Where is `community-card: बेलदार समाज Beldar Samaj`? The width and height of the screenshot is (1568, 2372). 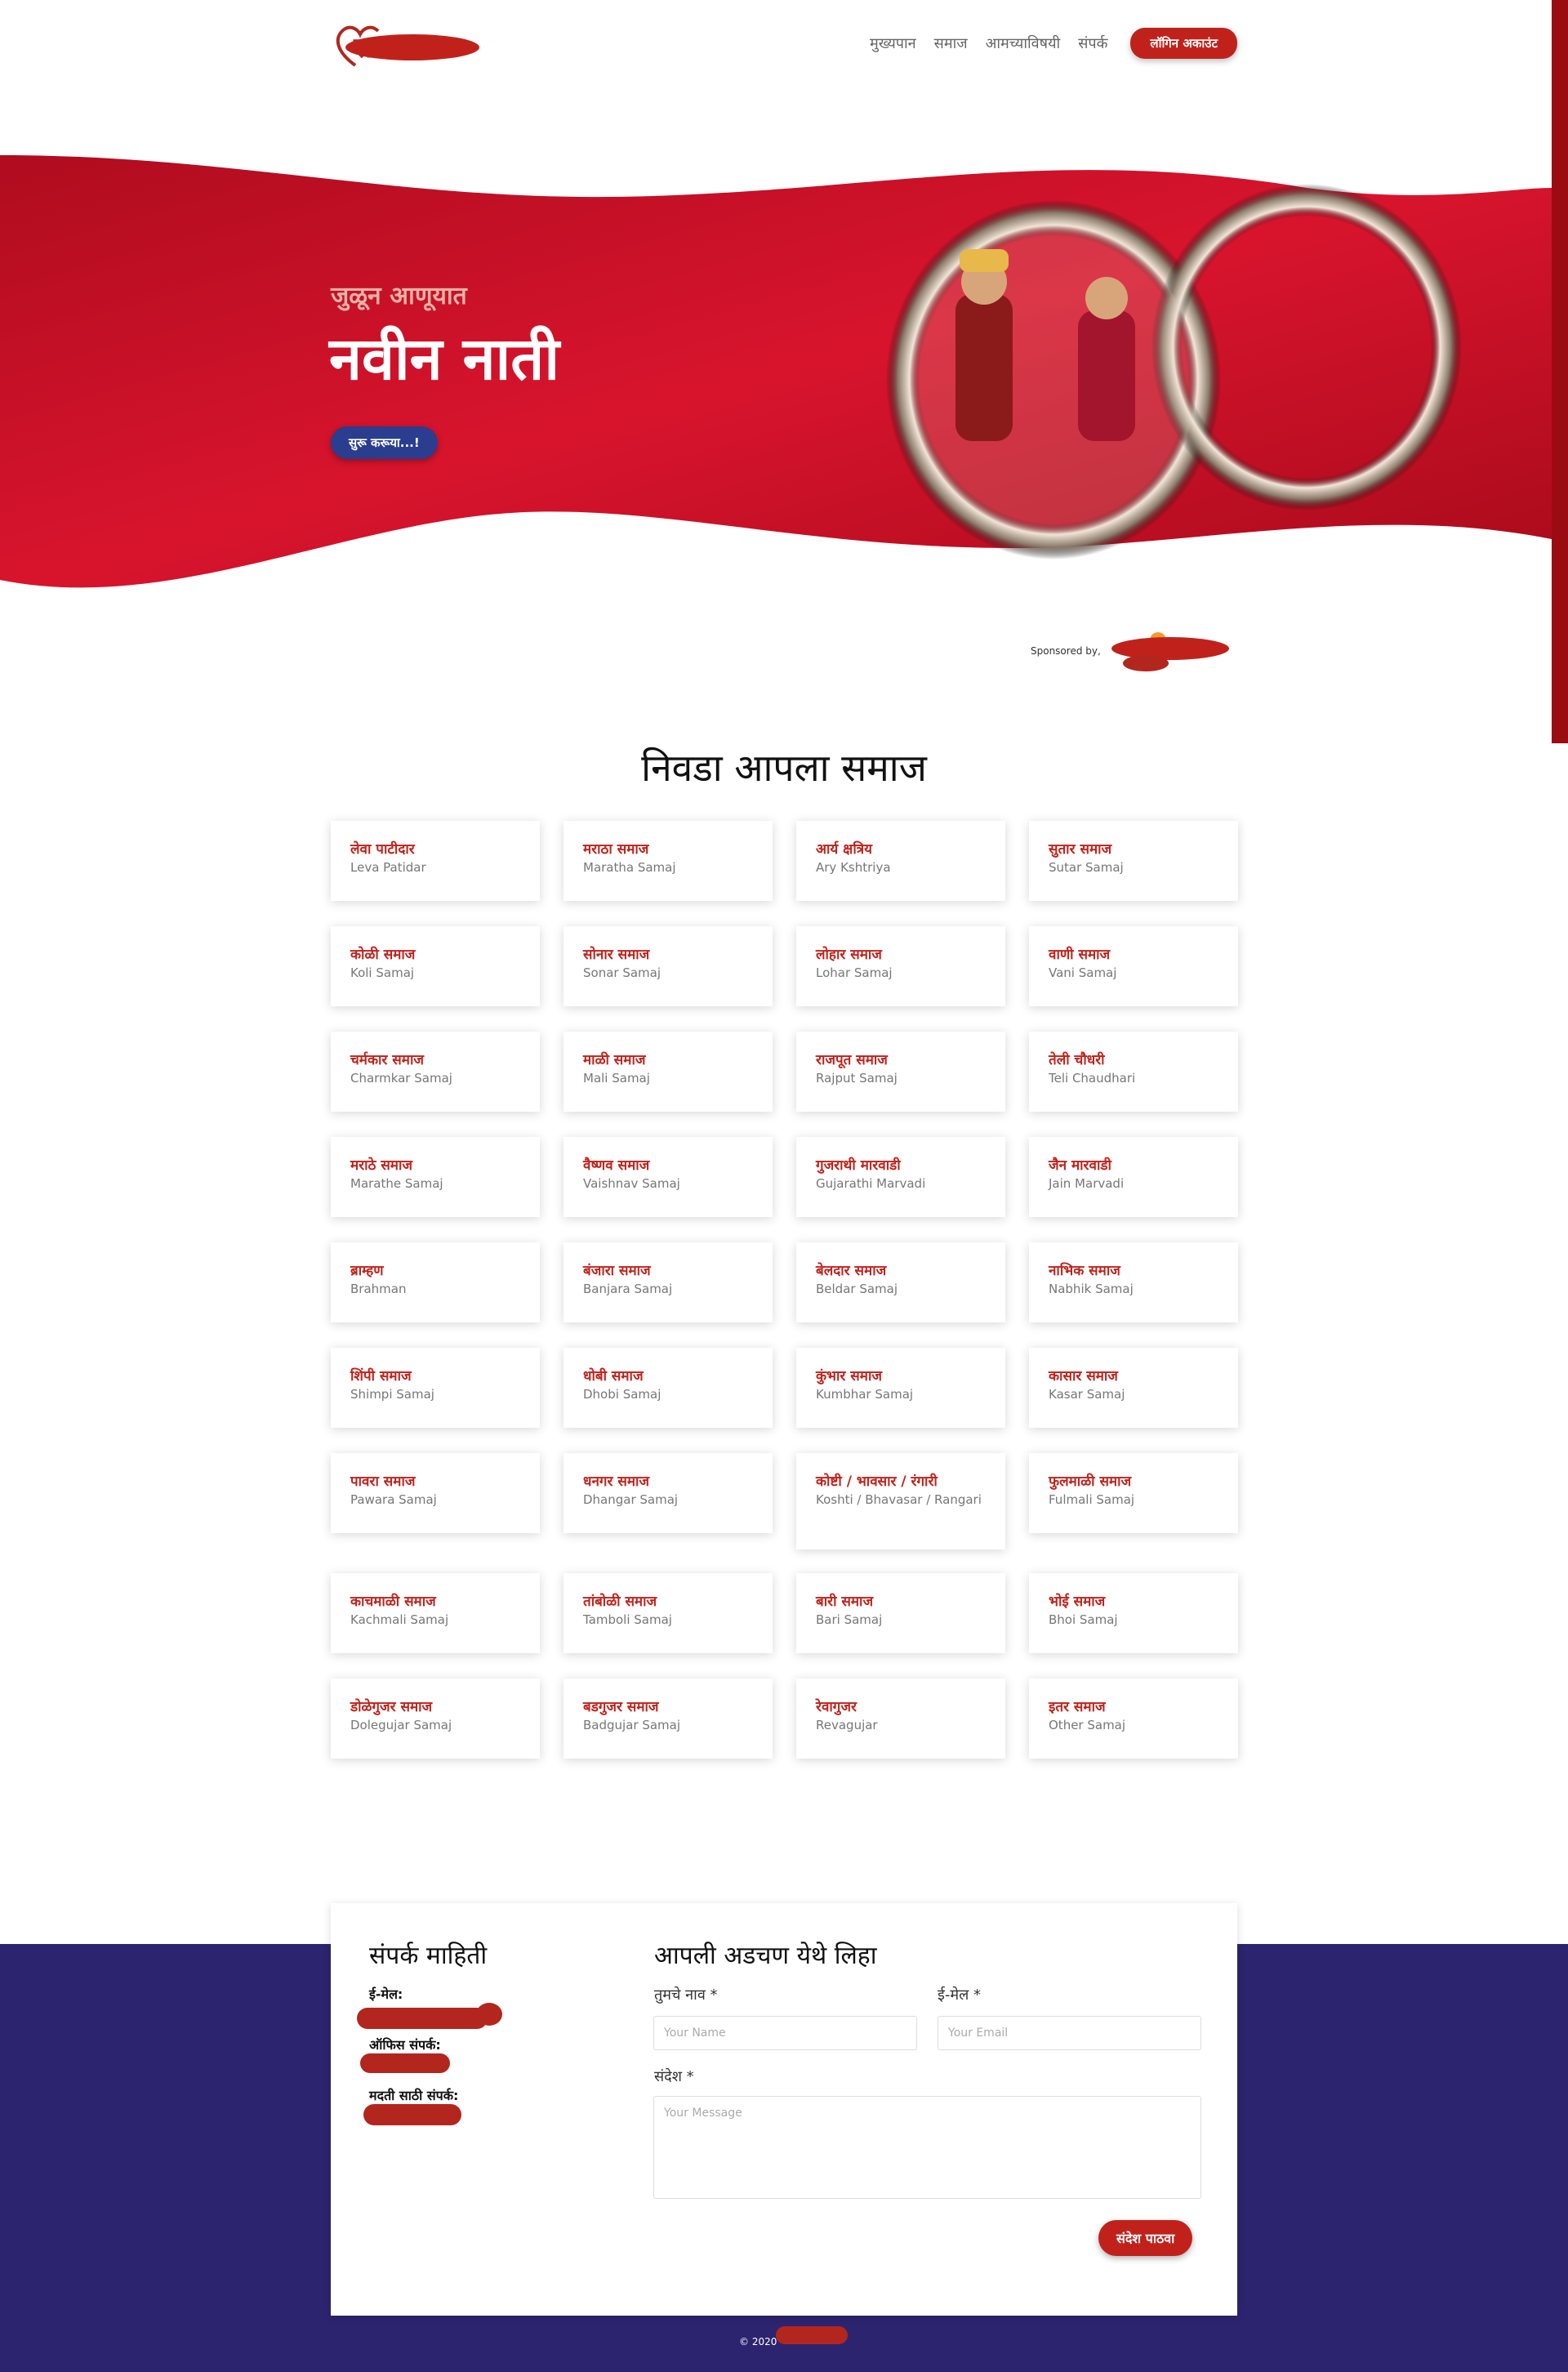 community-card: बेलदार समाज Beldar Samaj is located at coordinates (900, 1282).